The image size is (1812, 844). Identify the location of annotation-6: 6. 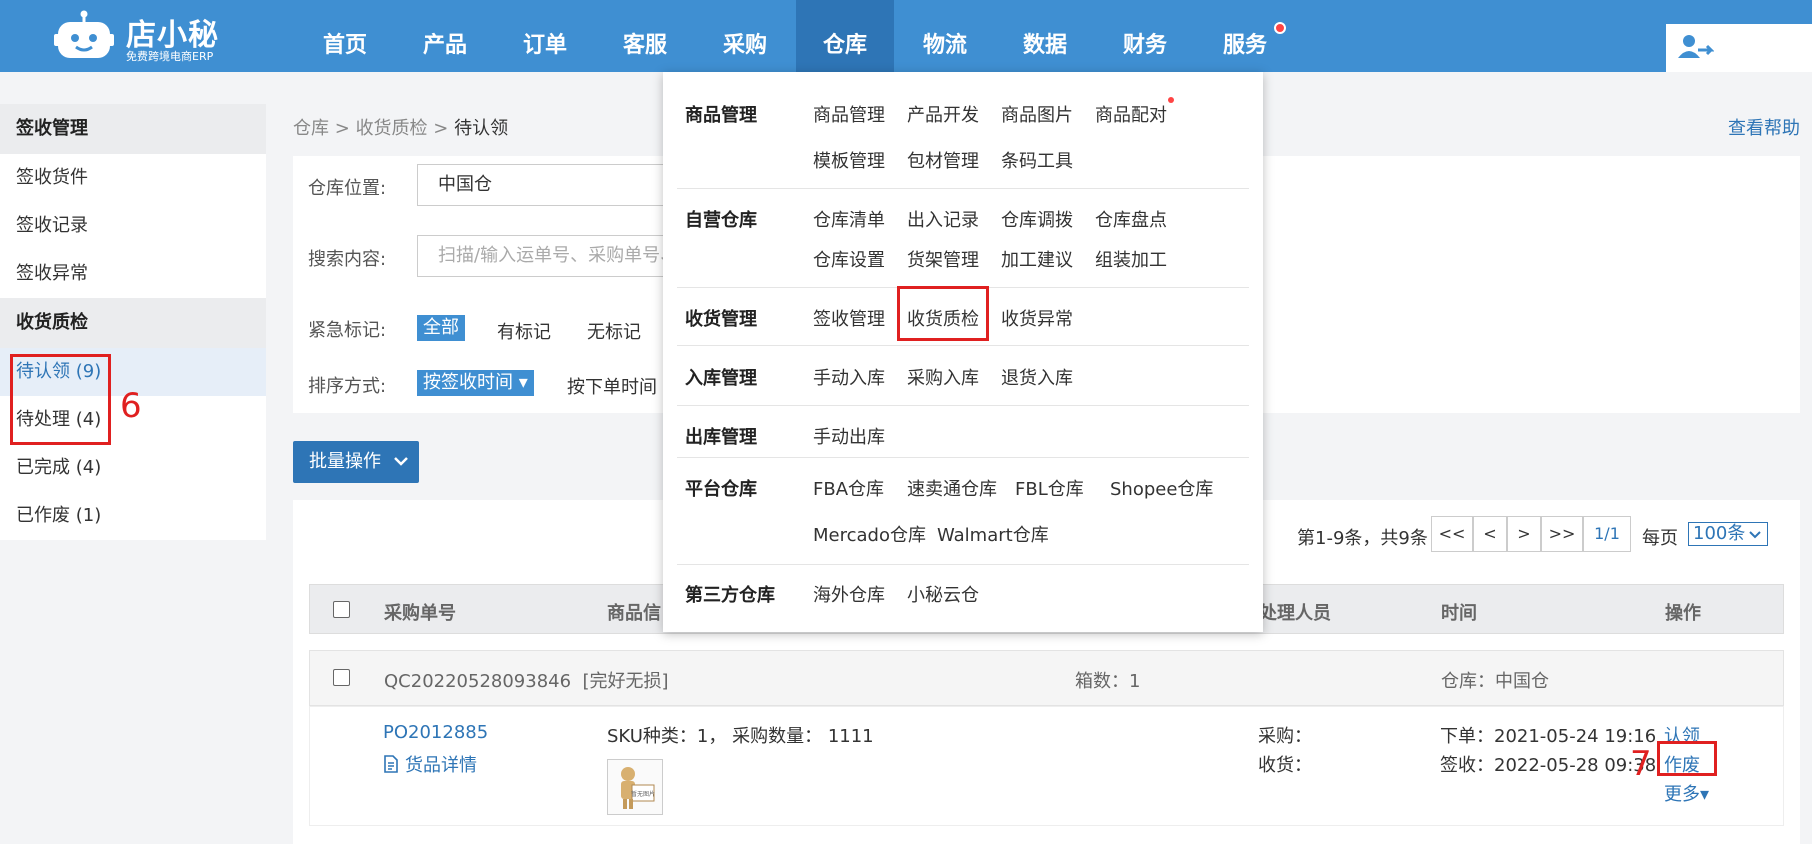
(131, 406).